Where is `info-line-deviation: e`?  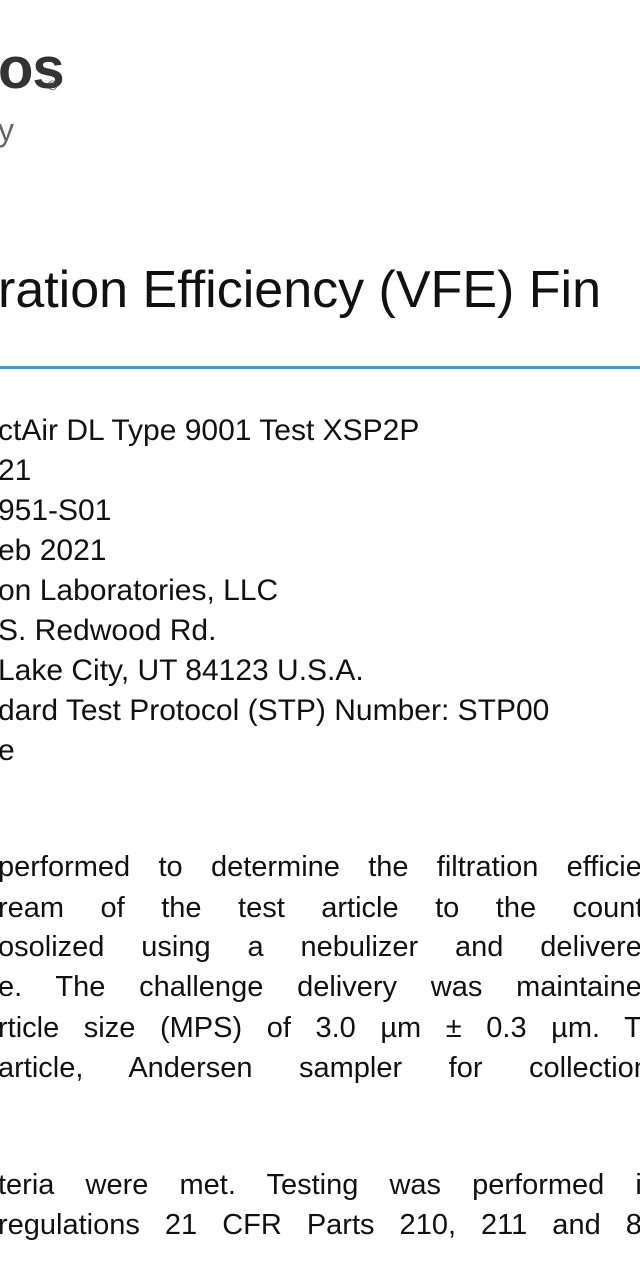 info-line-deviation: e is located at coordinates (7, 750).